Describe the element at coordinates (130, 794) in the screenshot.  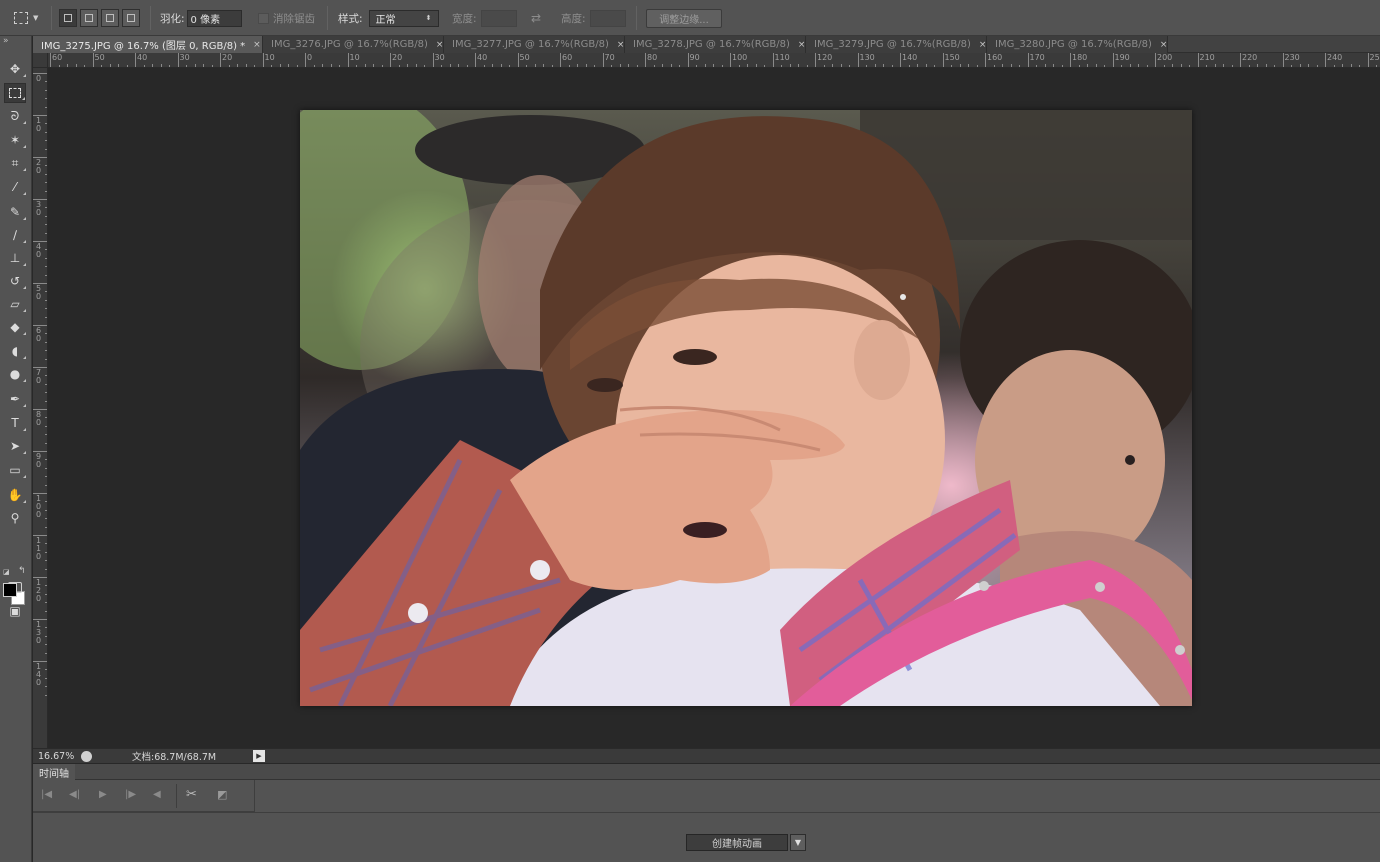
I see `next-frame-icon: |▶` at that location.